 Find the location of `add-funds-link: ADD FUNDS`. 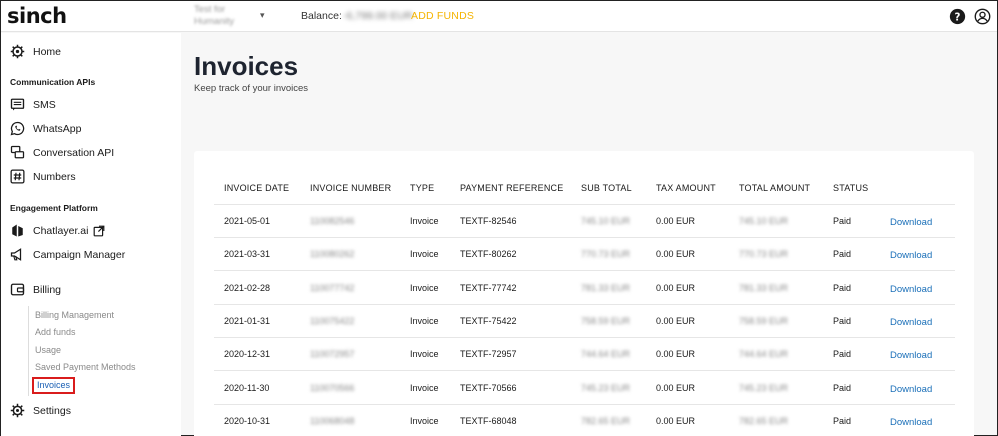

add-funds-link: ADD FUNDS is located at coordinates (442, 16).